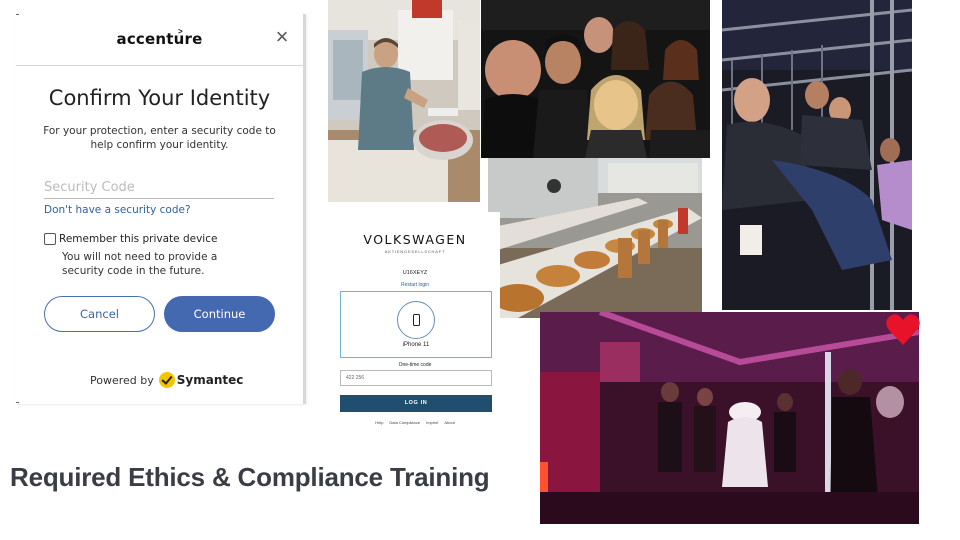 The image size is (960, 540). What do you see at coordinates (415, 251) in the screenshot?
I see `volkswagen-subbrand: AKTIENGESELLSCHAFT` at bounding box center [415, 251].